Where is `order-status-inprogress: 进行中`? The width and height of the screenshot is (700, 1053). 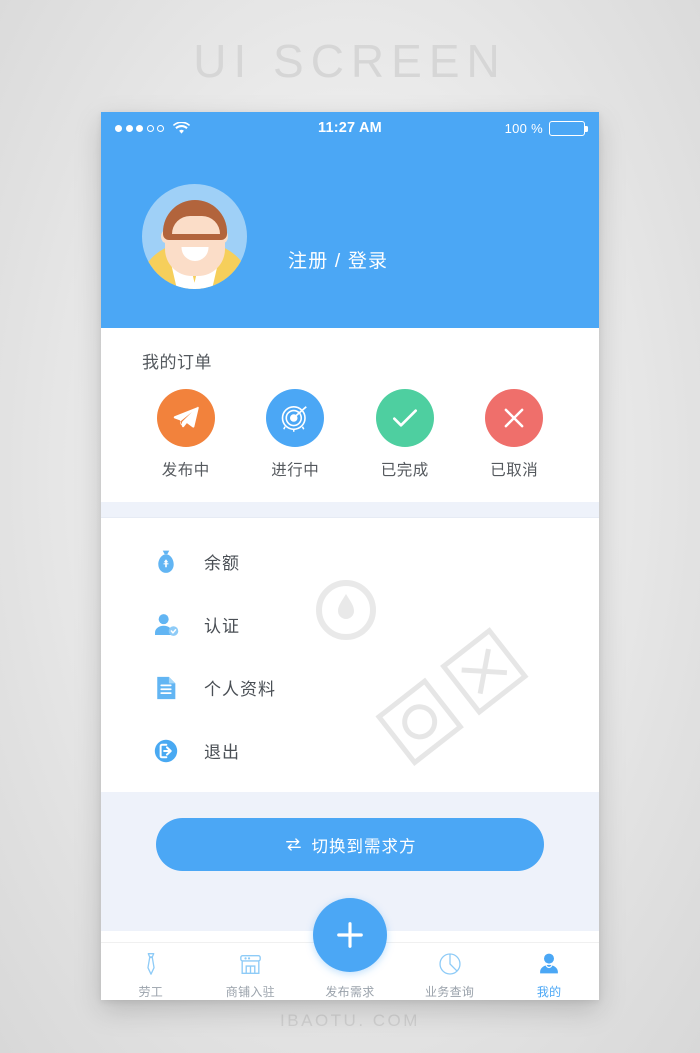 order-status-inprogress: 进行中 is located at coordinates (296, 434).